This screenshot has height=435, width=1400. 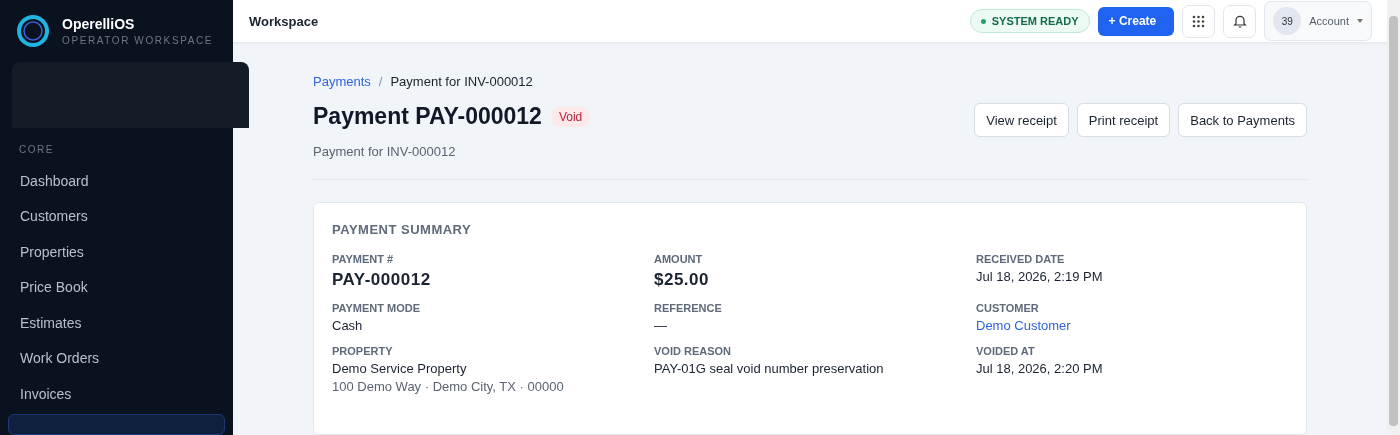 What do you see at coordinates (116, 216) in the screenshot?
I see `nav-item: Customers` at bounding box center [116, 216].